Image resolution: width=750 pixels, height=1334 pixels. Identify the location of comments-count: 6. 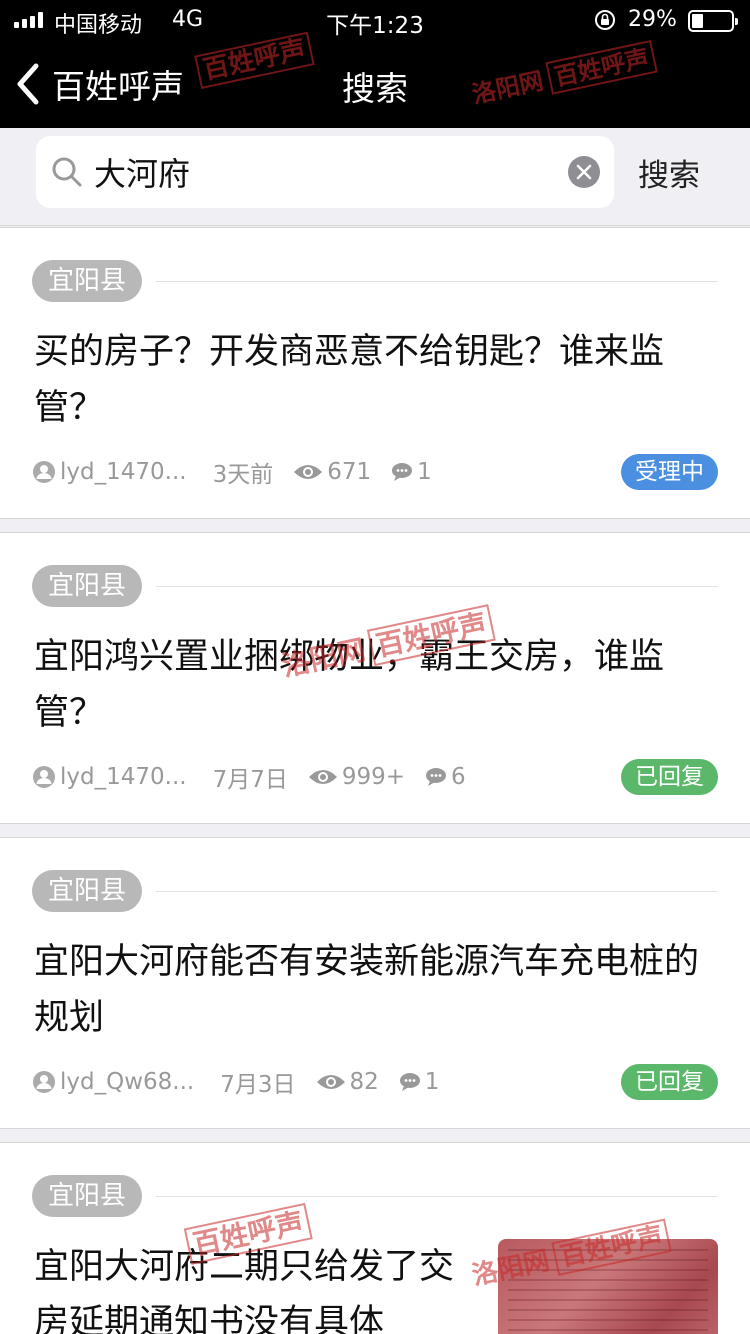
(458, 777).